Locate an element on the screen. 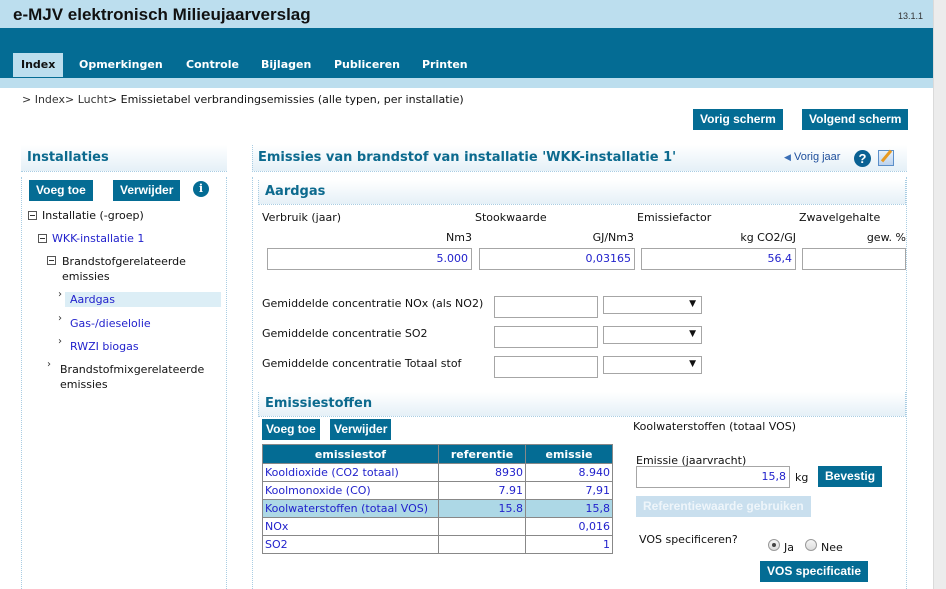 This screenshot has height=589, width=946. table-row: Kooldioxide (CO2 totaal) 8930 8.940 is located at coordinates (437, 472).